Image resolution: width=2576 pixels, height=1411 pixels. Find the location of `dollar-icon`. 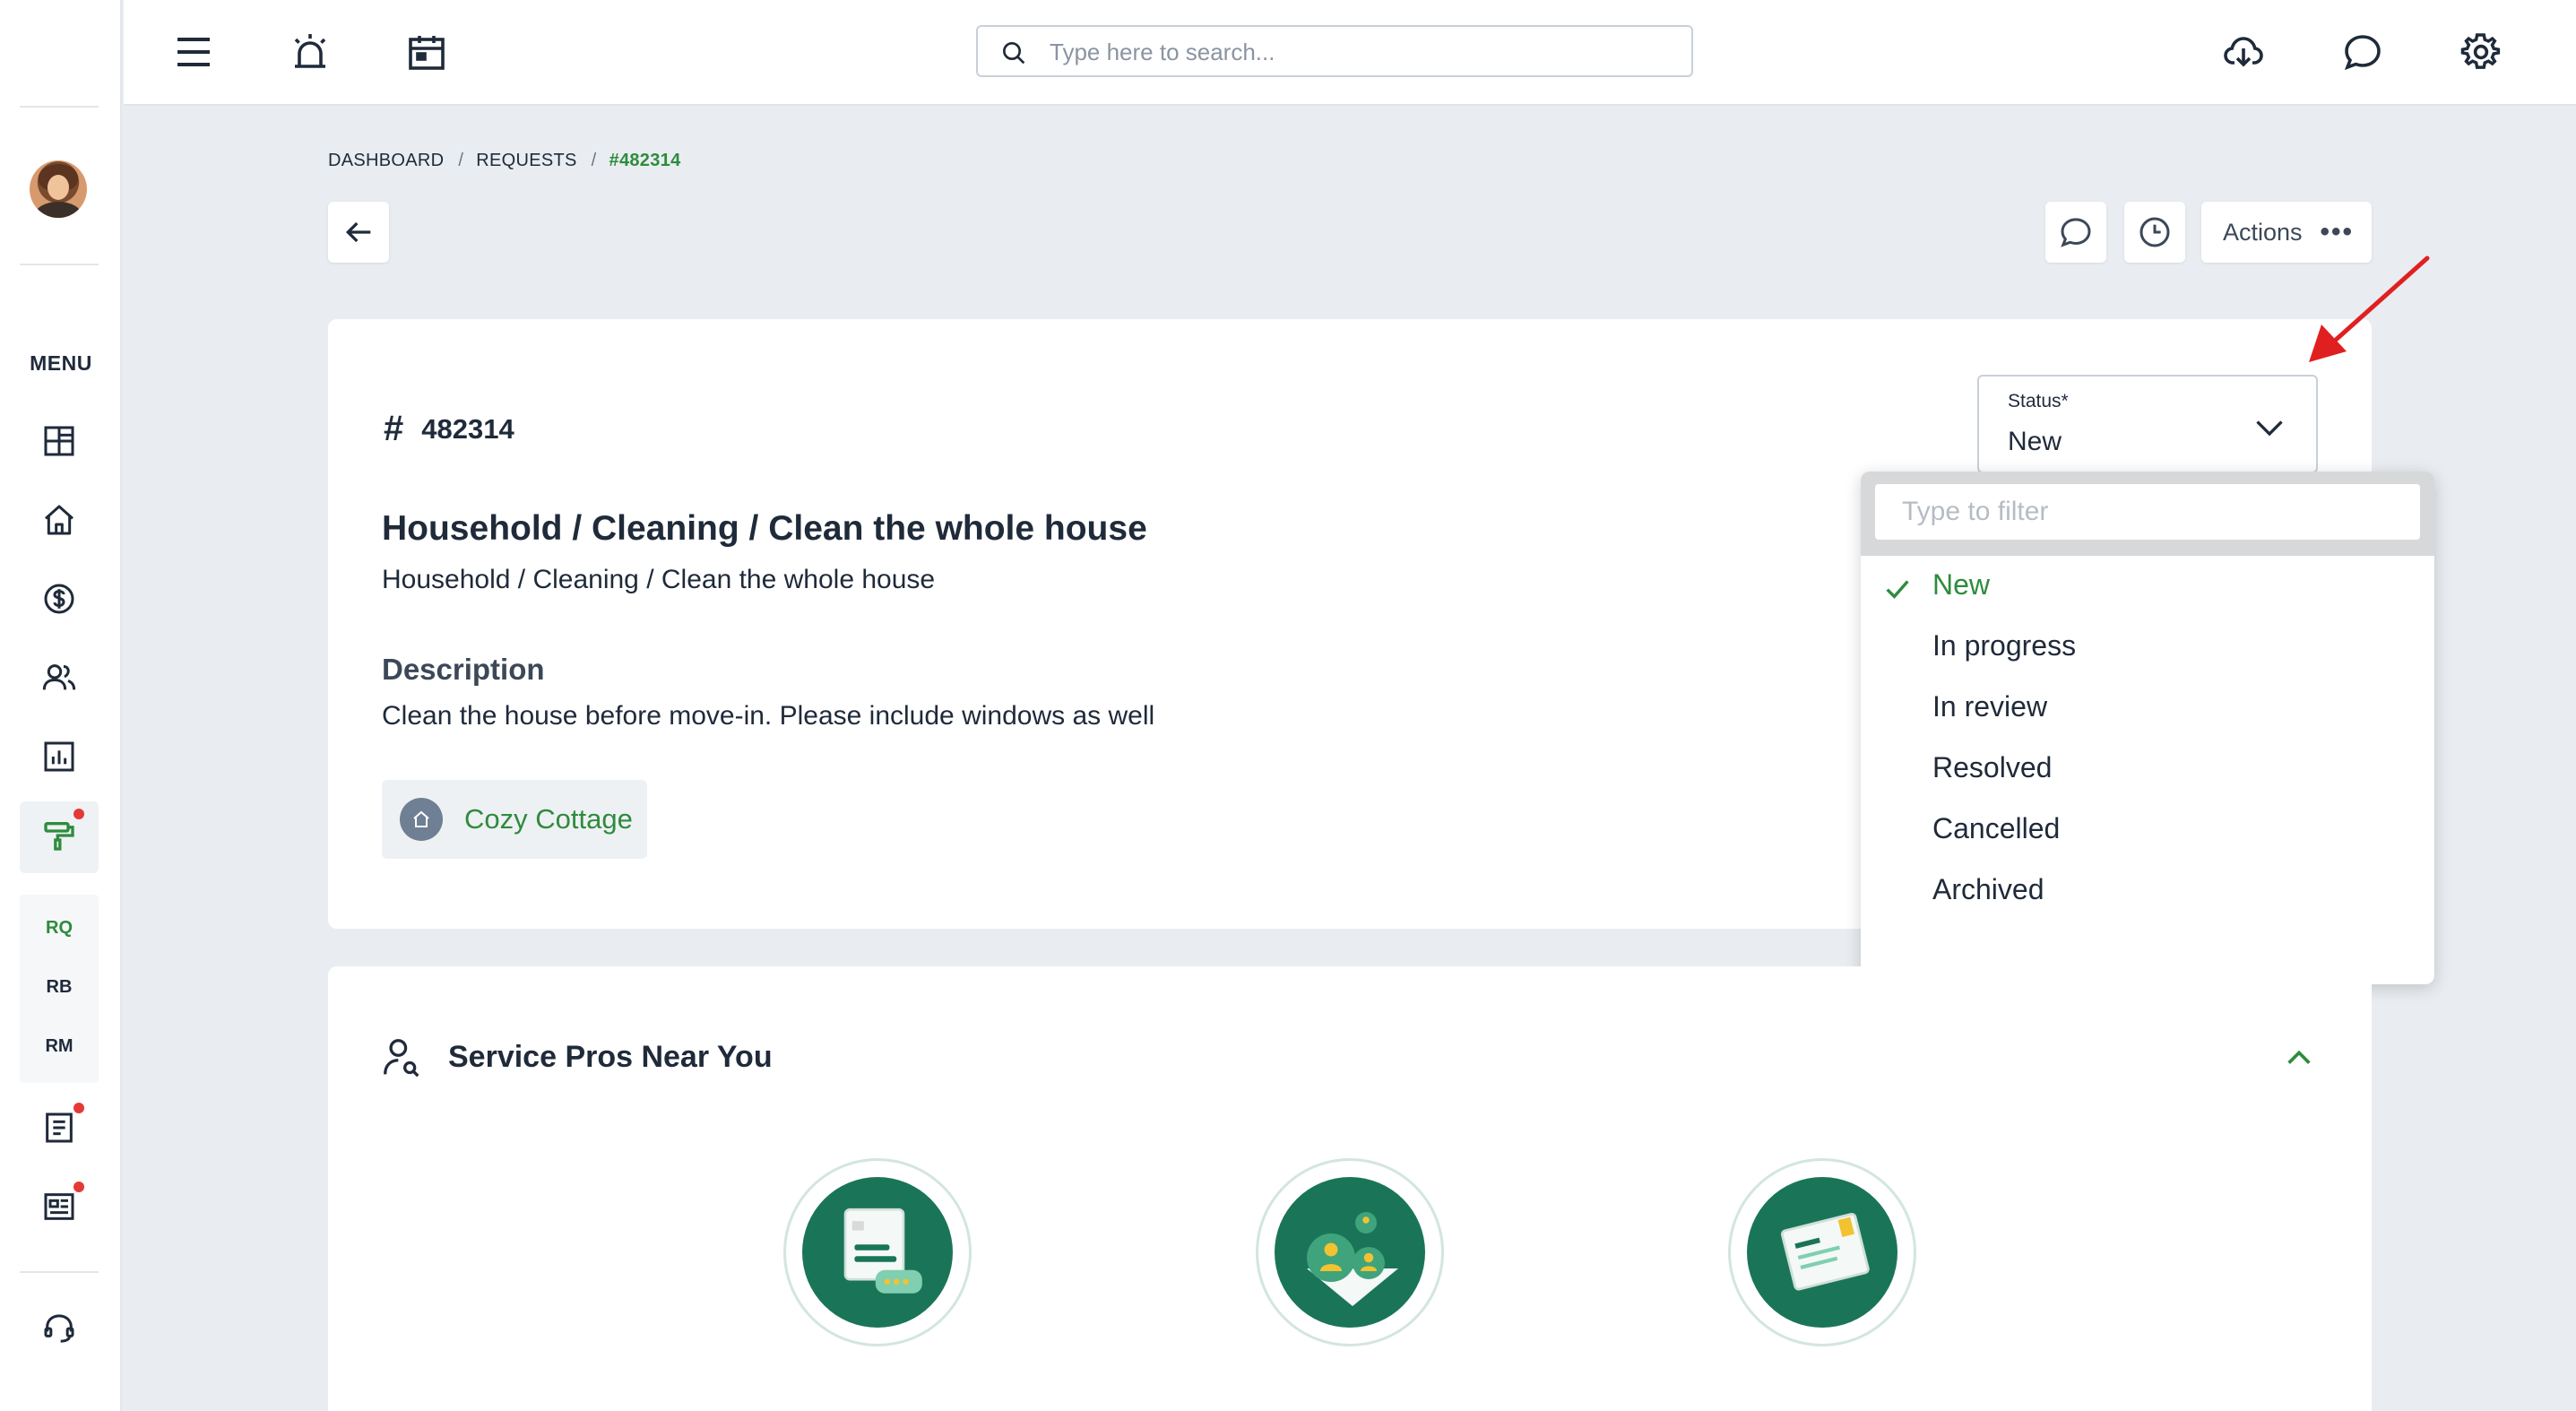

dollar-icon is located at coordinates (59, 598).